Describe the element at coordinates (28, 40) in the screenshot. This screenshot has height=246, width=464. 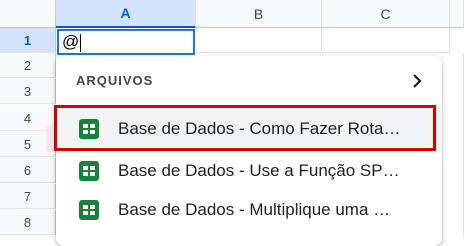
I see `row-header-1: 1` at that location.